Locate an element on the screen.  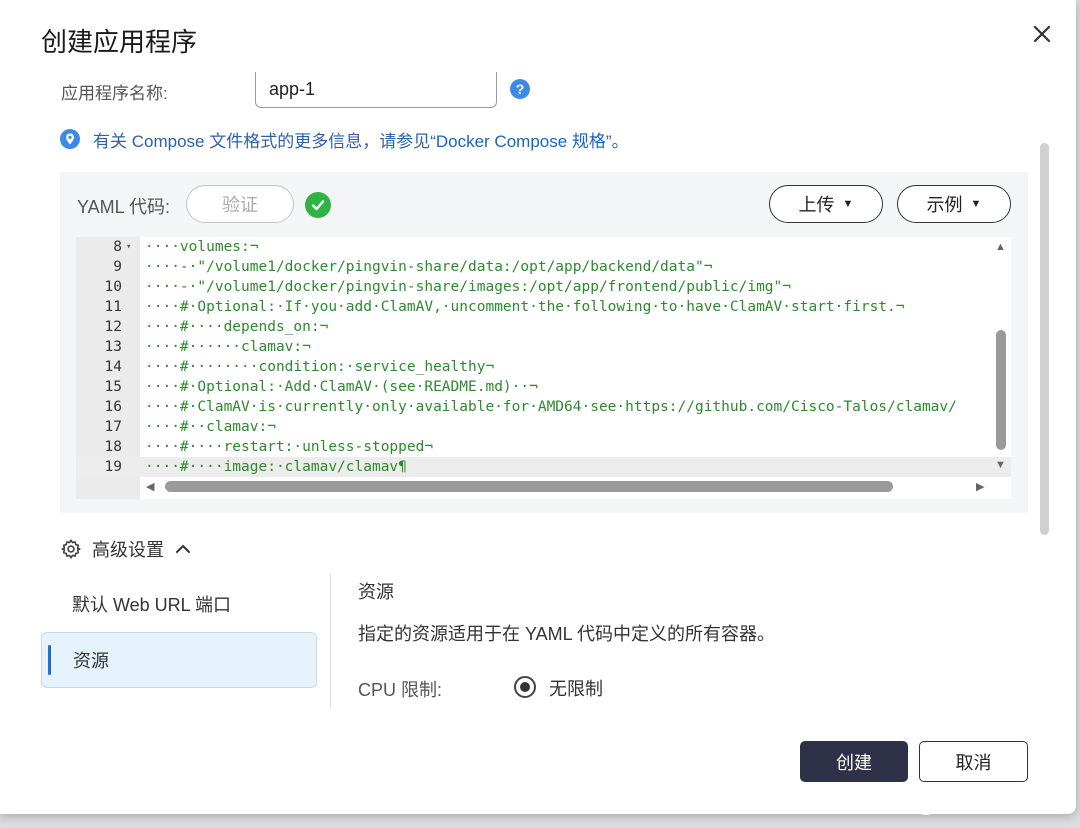
nav-item-label: 资源 is located at coordinates (91, 661).